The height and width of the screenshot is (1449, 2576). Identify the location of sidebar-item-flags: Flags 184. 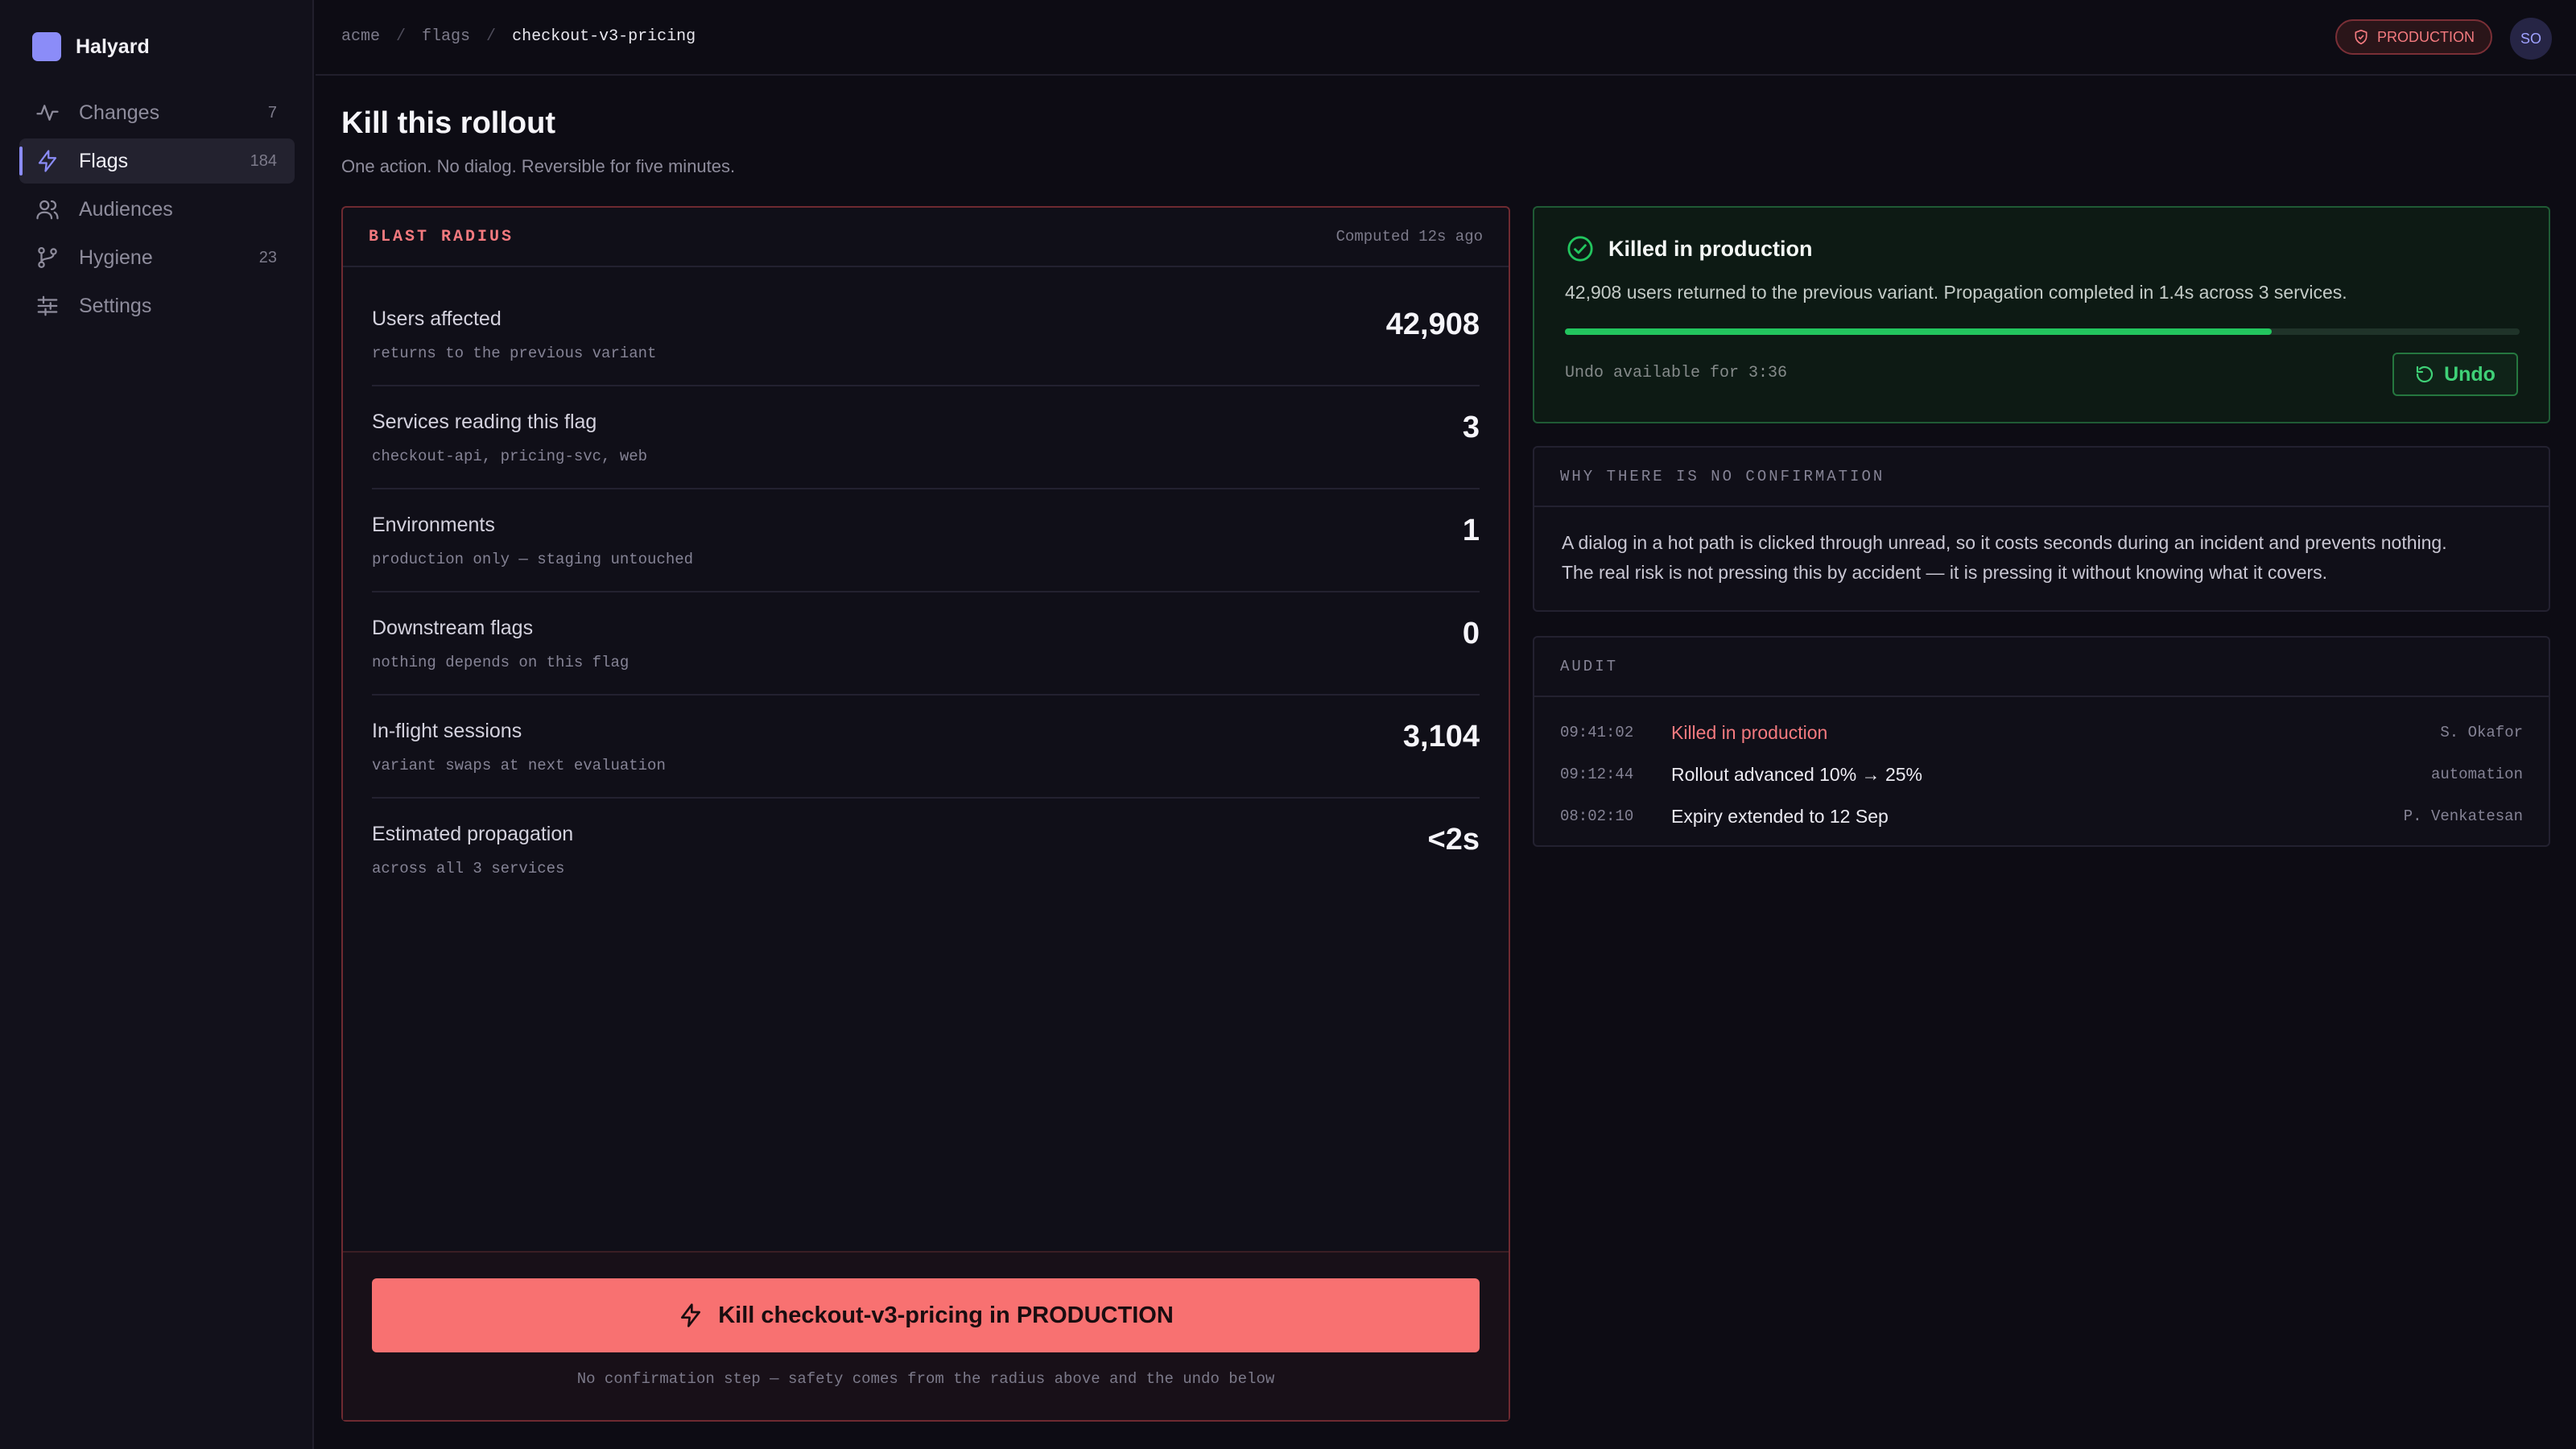
(157, 161).